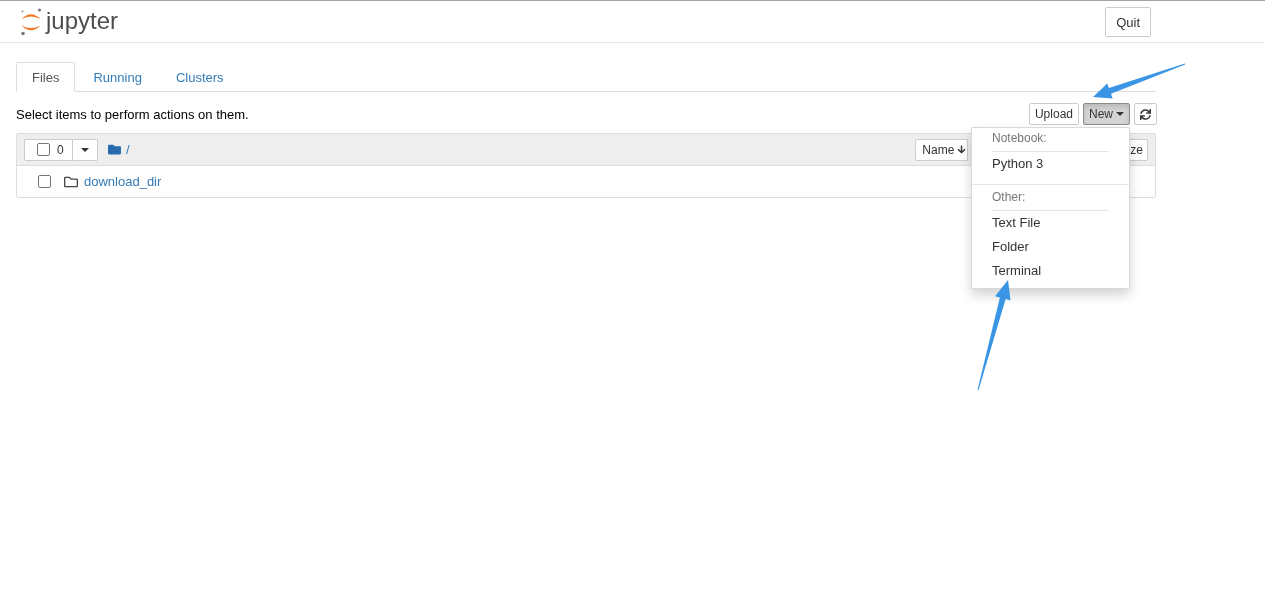 The image size is (1265, 615). I want to click on logo-text: jupyter, so click(82, 20).